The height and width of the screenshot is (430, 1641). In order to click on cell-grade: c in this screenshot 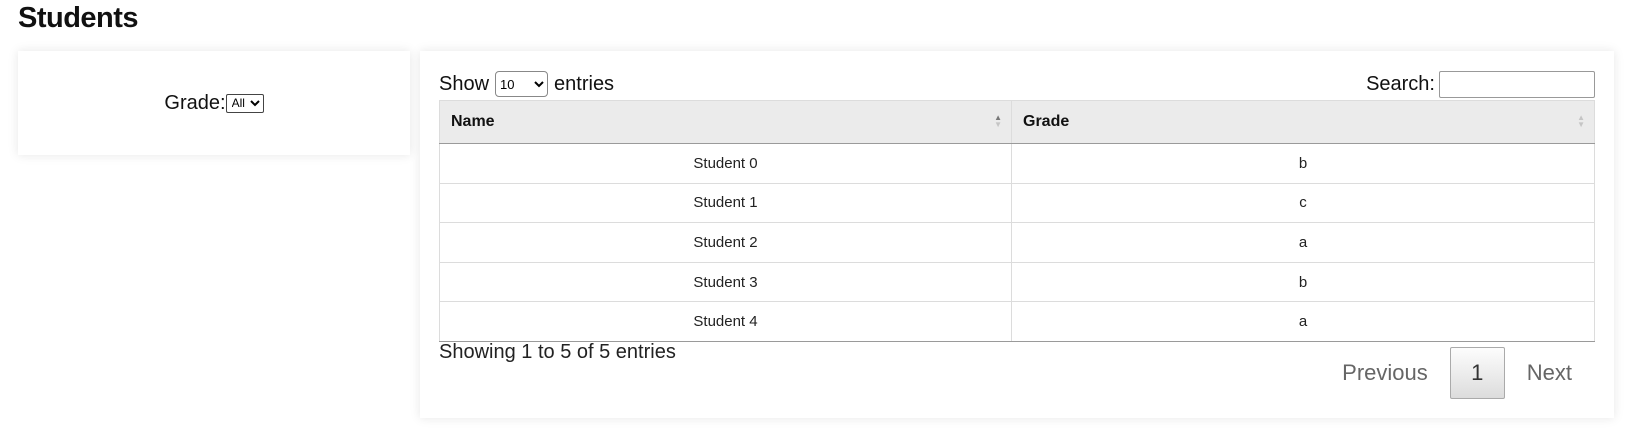, I will do `click(1303, 203)`.